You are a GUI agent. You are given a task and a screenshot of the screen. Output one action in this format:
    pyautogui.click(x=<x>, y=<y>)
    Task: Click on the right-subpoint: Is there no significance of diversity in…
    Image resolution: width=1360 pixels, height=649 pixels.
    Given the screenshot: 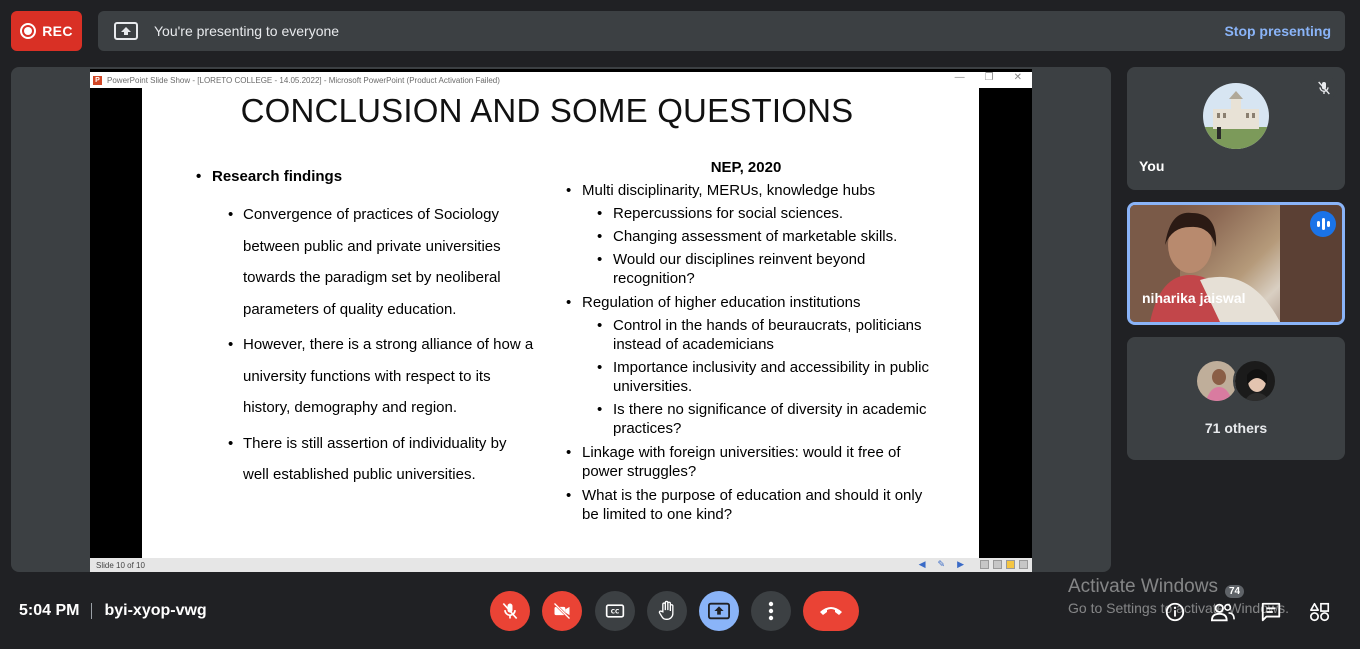 What is the action you would take?
    pyautogui.click(x=766, y=419)
    